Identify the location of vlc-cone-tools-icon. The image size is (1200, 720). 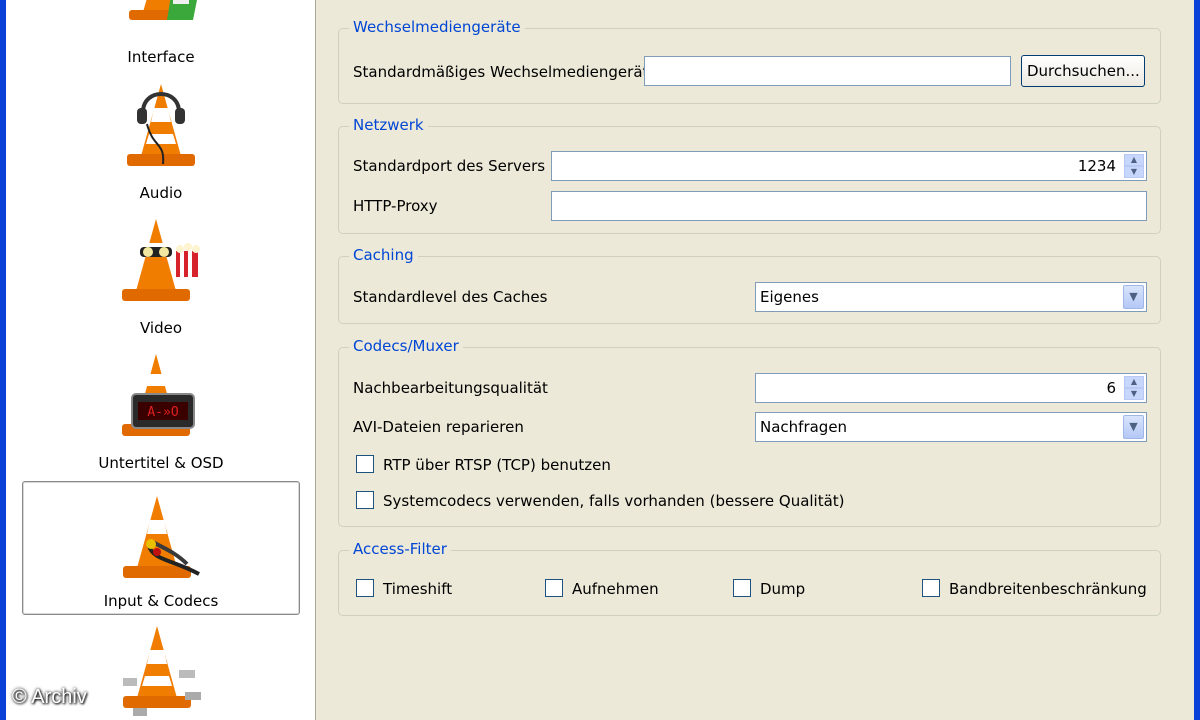
(162, 671).